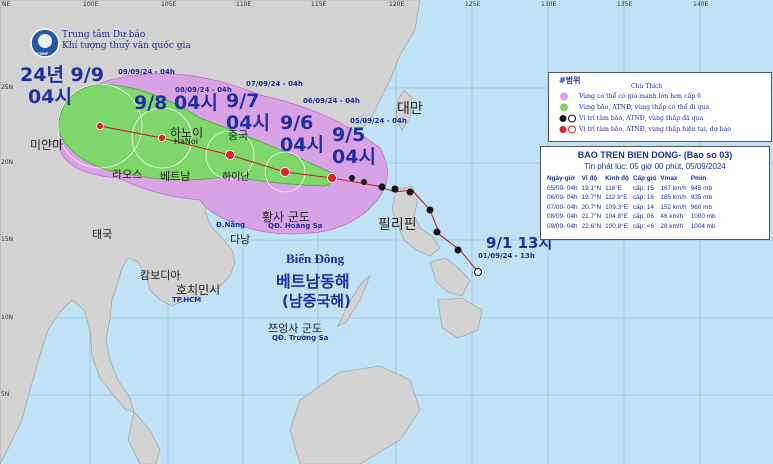  Describe the element at coordinates (644, 107) in the screenshot. I see `legend-row-cone: Vùng bão, ATNĐ, vùng thấp có thể đi qua` at that location.